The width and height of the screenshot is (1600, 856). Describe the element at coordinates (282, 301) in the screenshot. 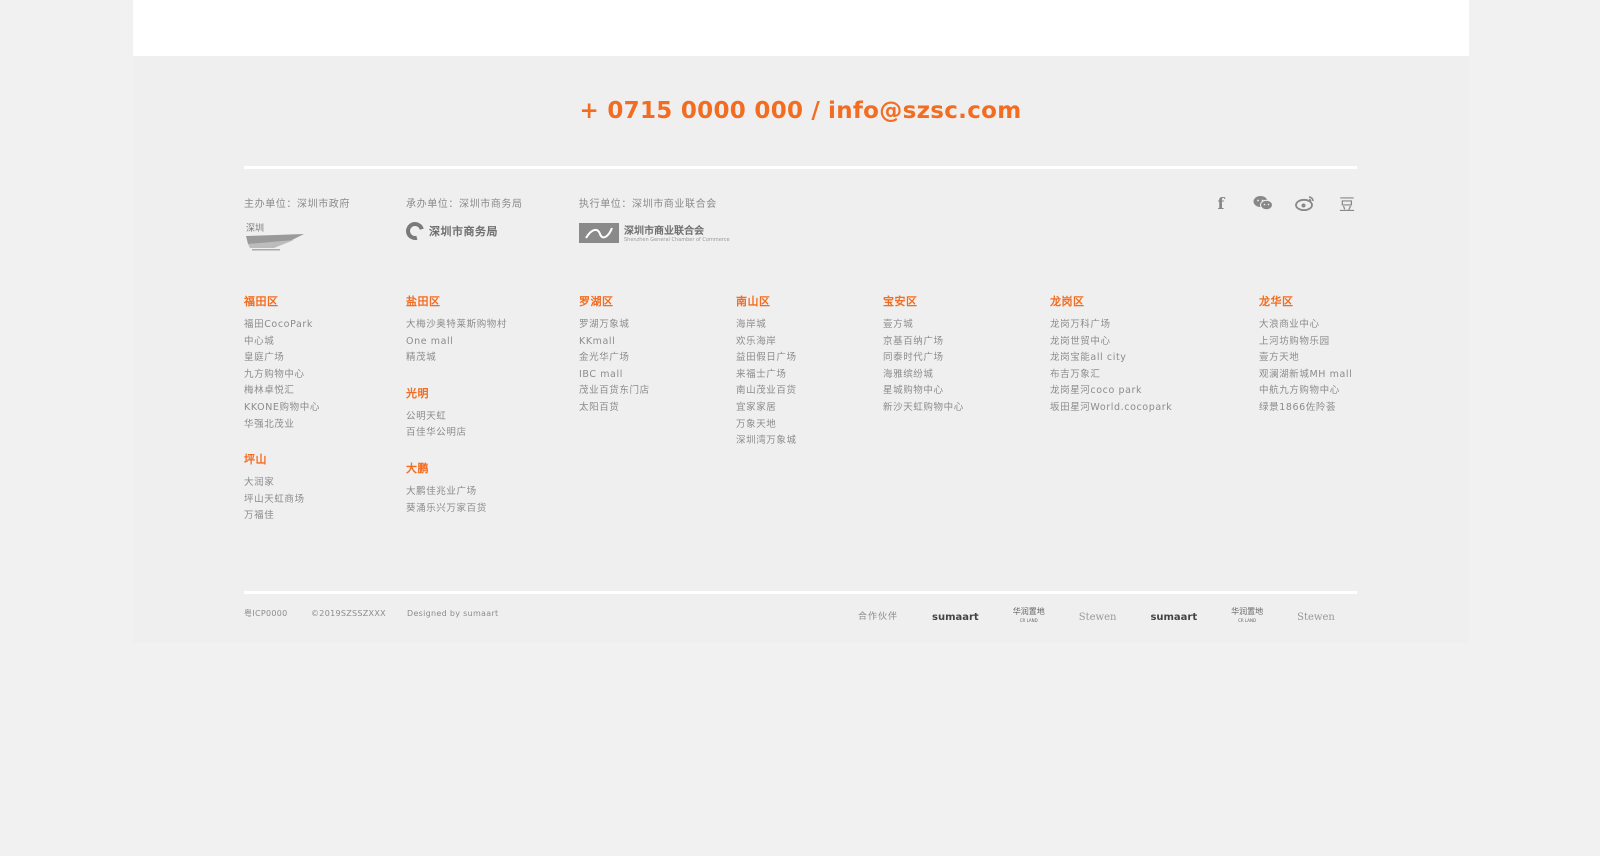

I see `district-title: 福田区` at that location.